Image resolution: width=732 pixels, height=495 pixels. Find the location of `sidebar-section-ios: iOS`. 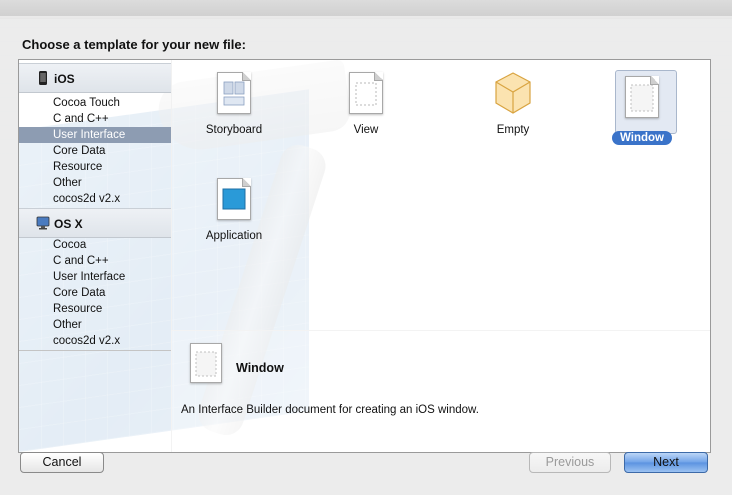

sidebar-section-ios: iOS is located at coordinates (95, 78).